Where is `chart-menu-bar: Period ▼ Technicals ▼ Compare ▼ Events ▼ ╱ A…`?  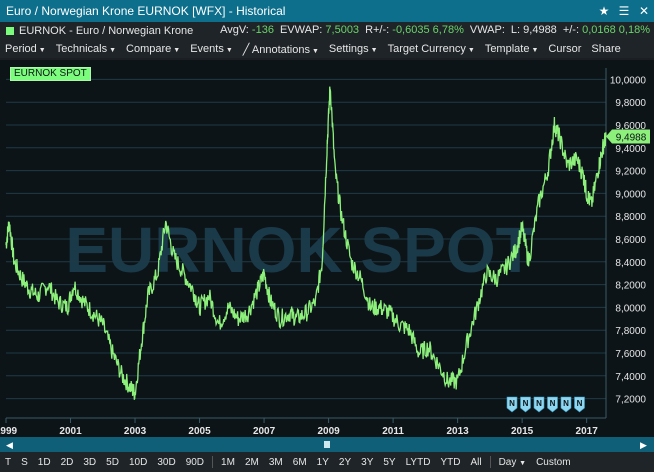
chart-menu-bar: Period ▼ Technicals ▼ Compare ▼ Events ▼ ╱ A… is located at coordinates (327, 49).